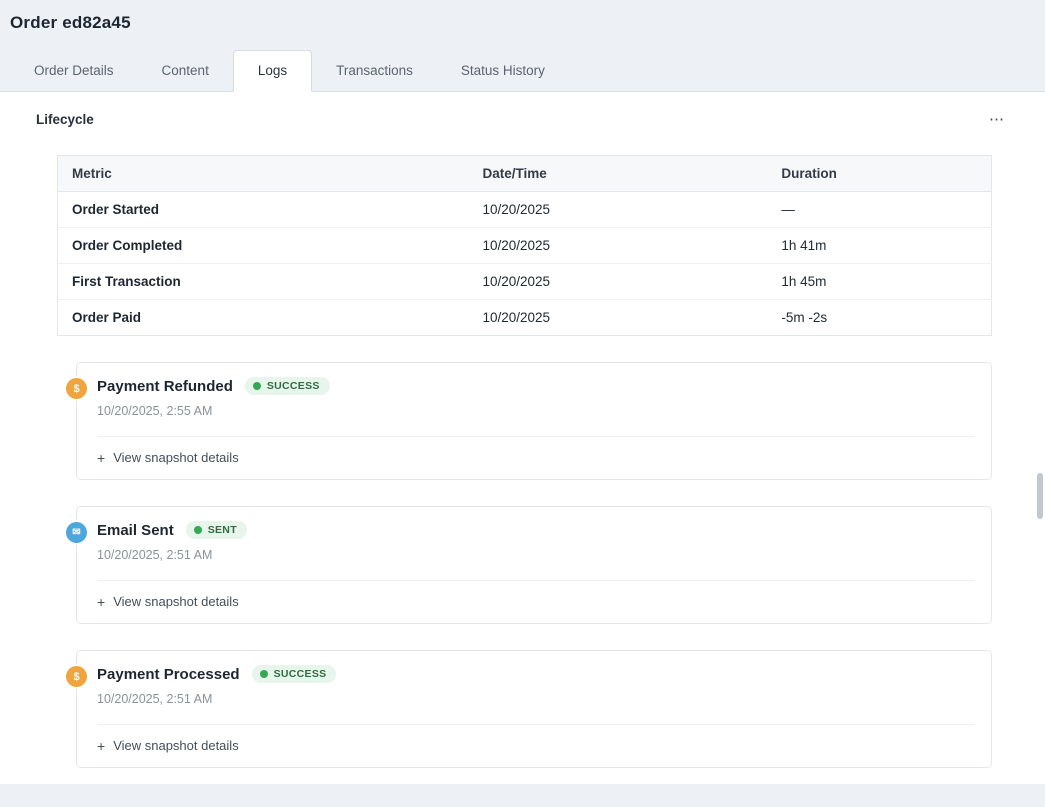 The height and width of the screenshot is (807, 1045). I want to click on vertical-scrollbar, so click(1040, 496).